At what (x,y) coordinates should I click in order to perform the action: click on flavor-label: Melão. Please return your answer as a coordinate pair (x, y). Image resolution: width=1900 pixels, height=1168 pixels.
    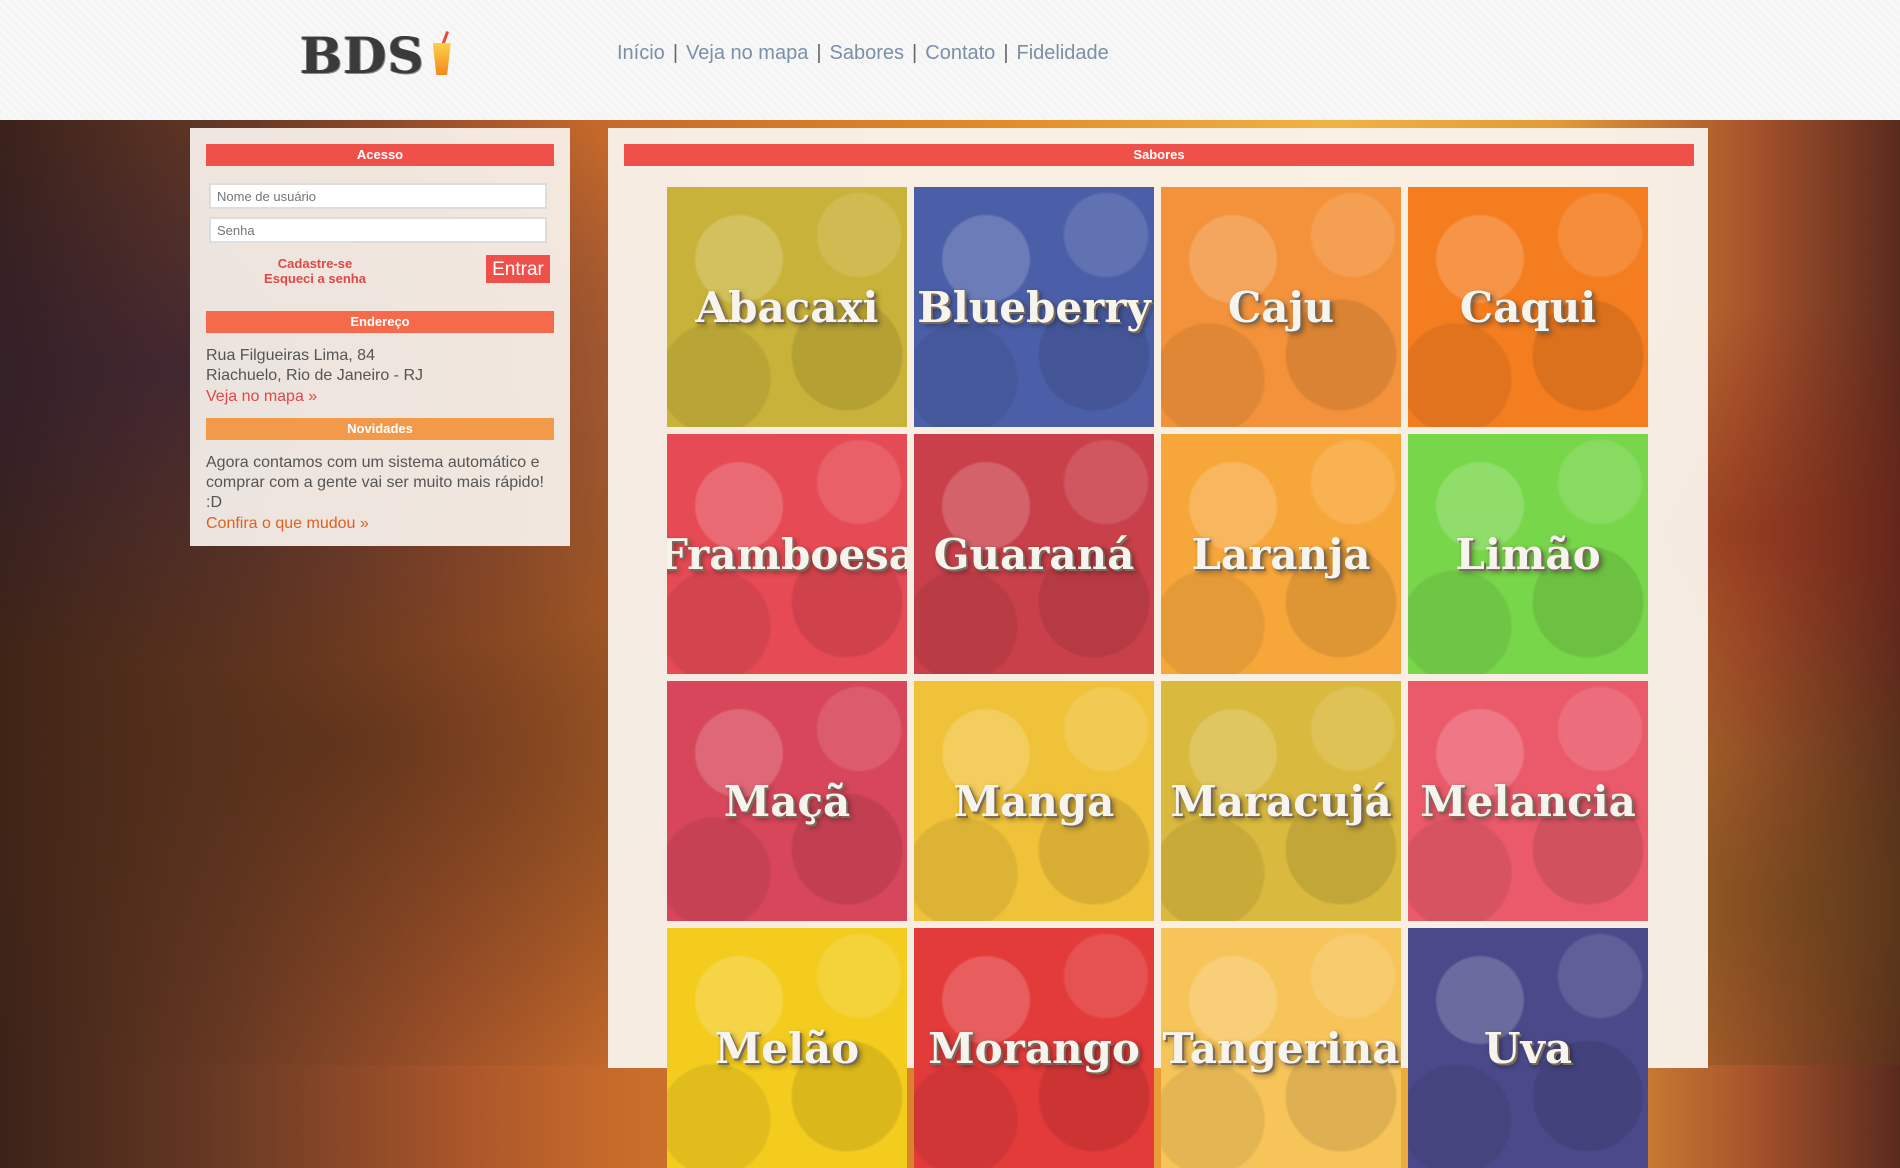
    Looking at the image, I should click on (787, 1048).